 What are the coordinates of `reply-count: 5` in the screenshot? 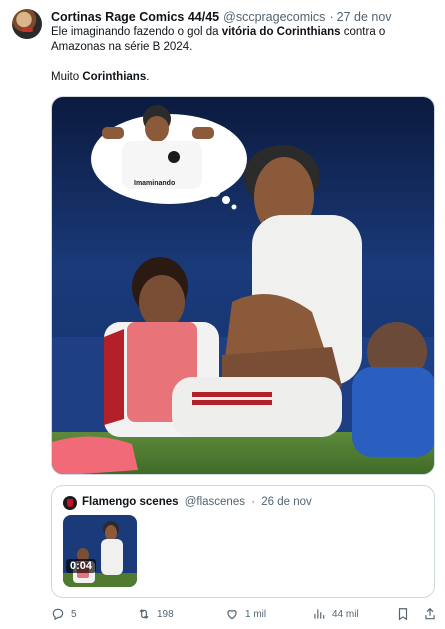 It's located at (74, 614).